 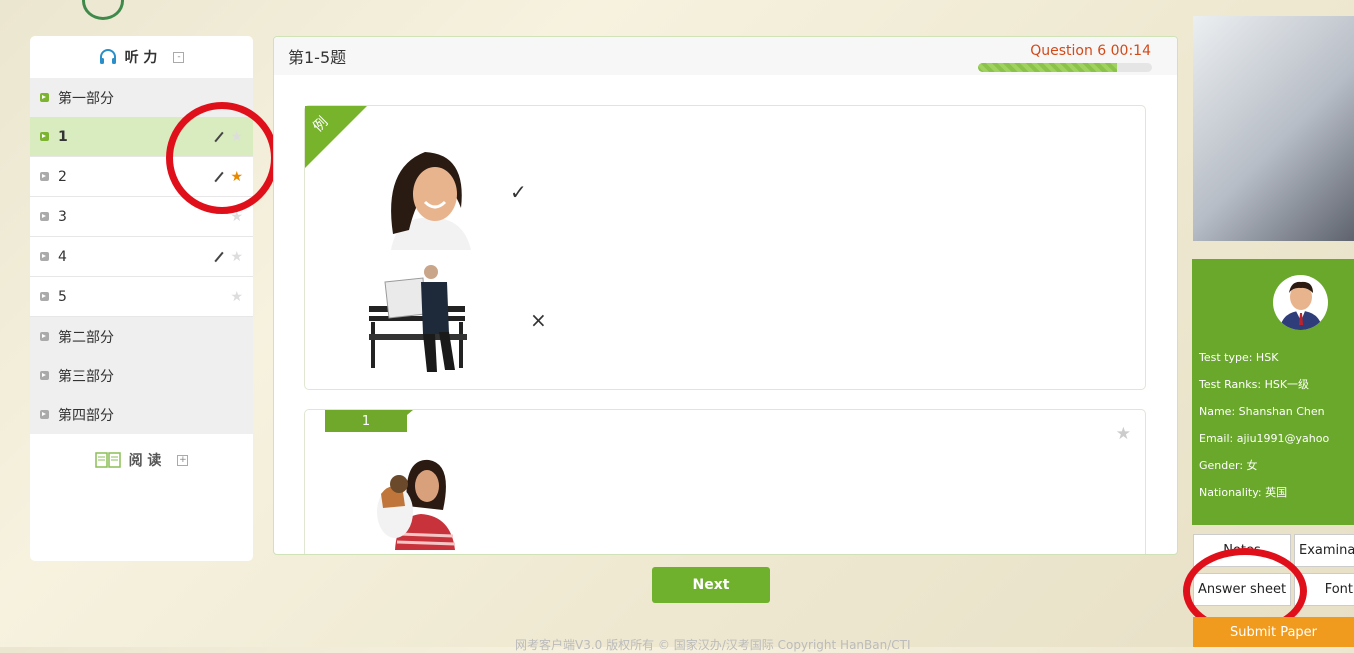 What do you see at coordinates (141, 97) in the screenshot?
I see `section-part-1: 第一部分` at bounding box center [141, 97].